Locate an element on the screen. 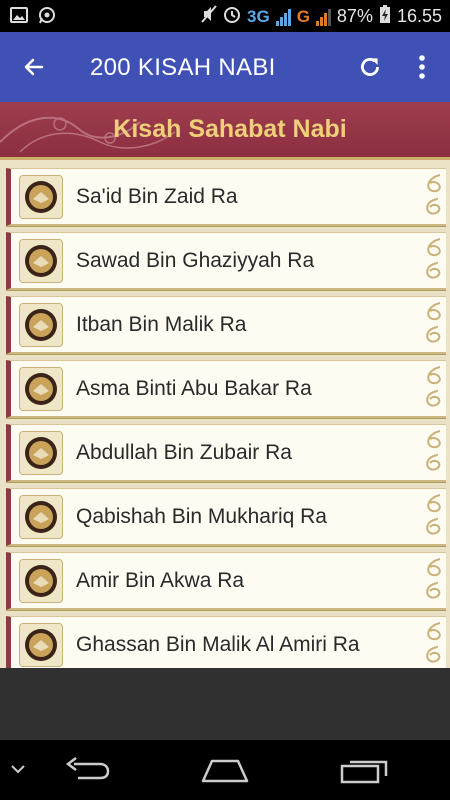 This screenshot has height=800, width=450. list-item-label: Ghassan Bin Malik Al Amiri Ra is located at coordinates (218, 644).